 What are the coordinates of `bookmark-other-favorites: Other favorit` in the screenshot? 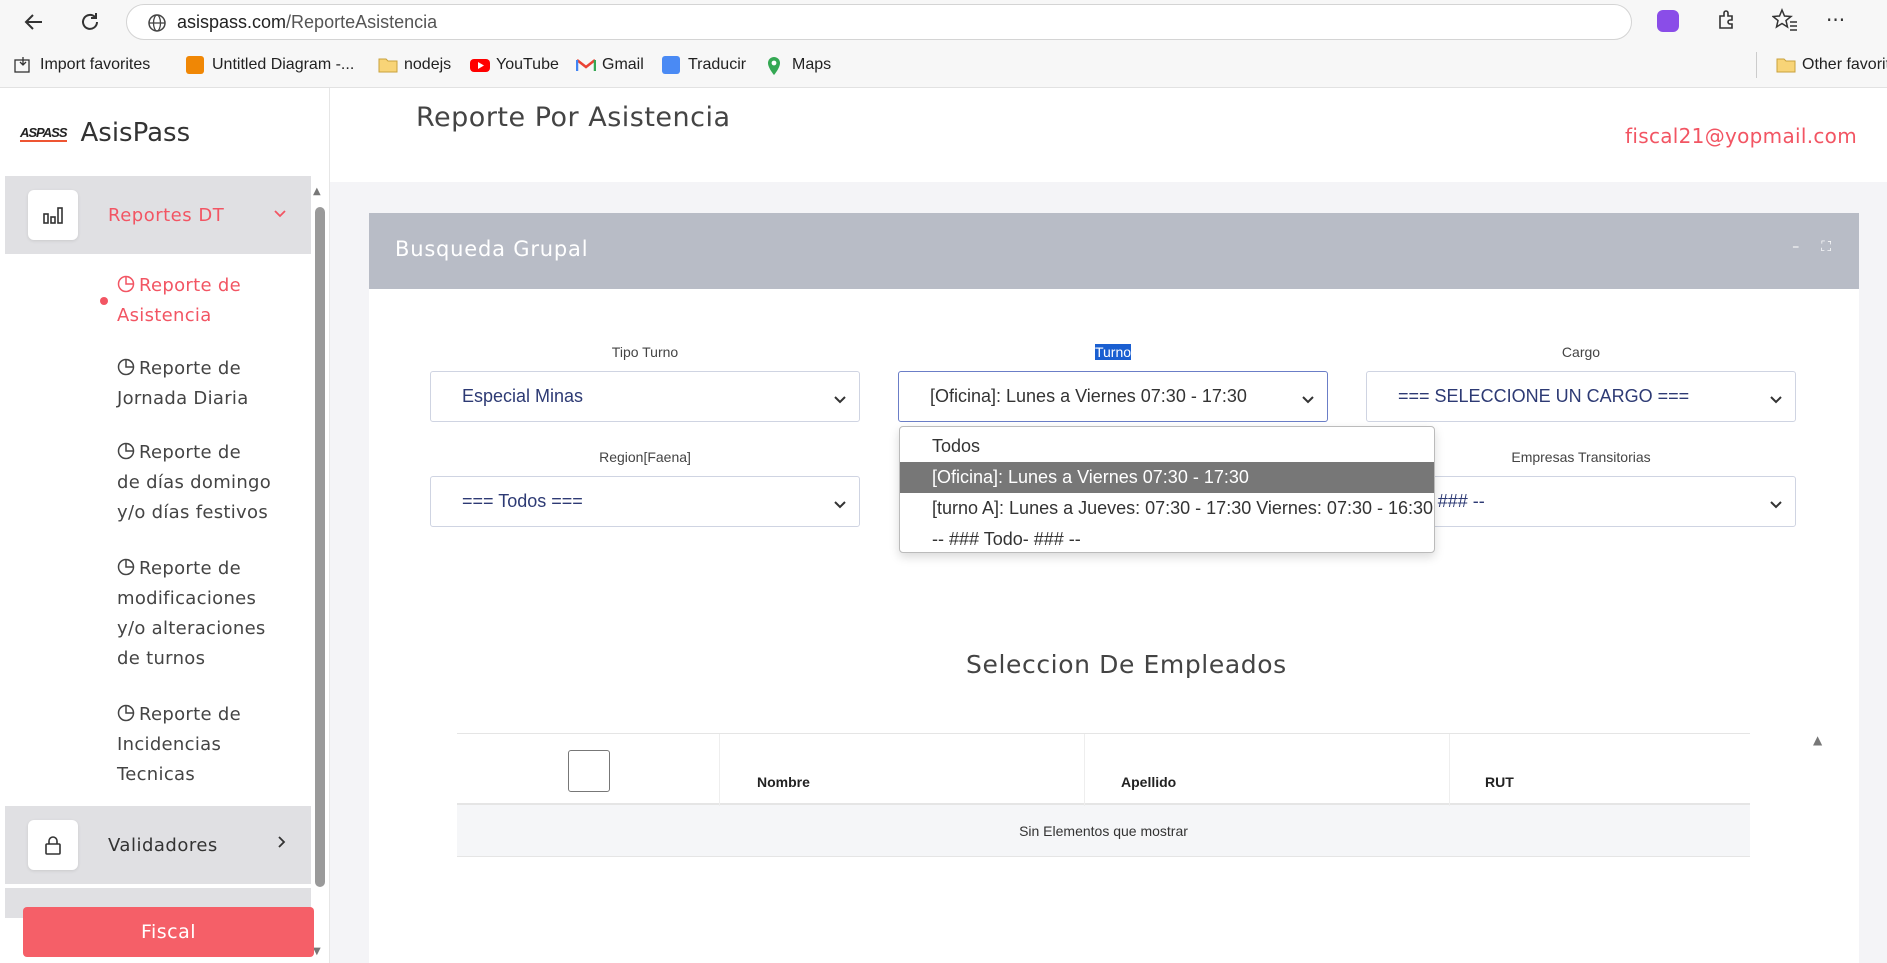 It's located at (1831, 65).